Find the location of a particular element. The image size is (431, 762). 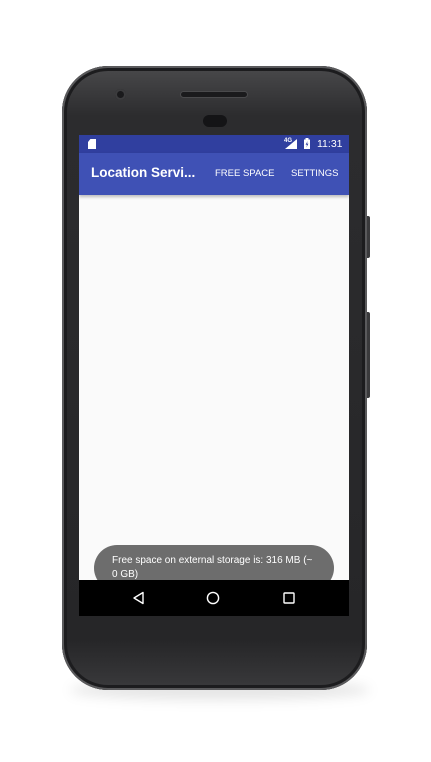

proximity-sensor is located at coordinates (215, 121).